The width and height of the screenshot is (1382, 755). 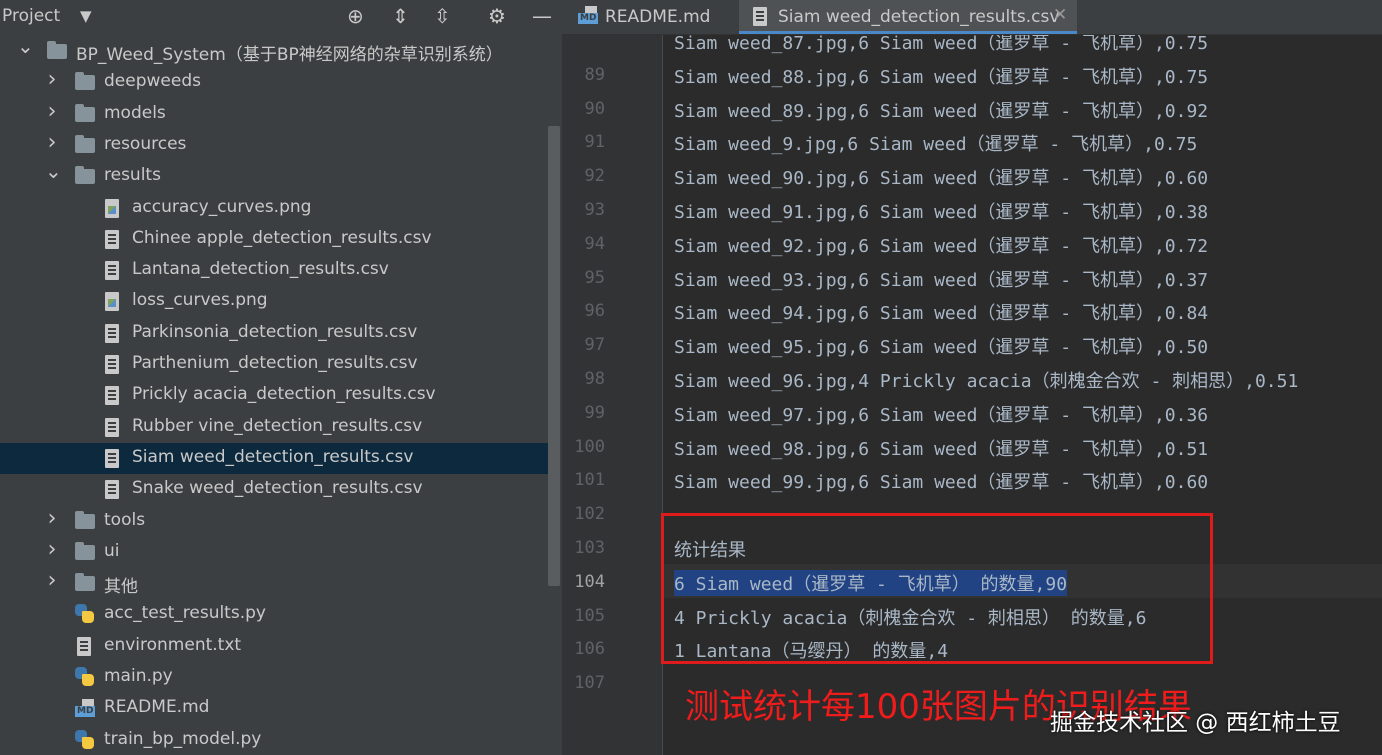 I want to click on close-icon: ✕, so click(x=1060, y=15).